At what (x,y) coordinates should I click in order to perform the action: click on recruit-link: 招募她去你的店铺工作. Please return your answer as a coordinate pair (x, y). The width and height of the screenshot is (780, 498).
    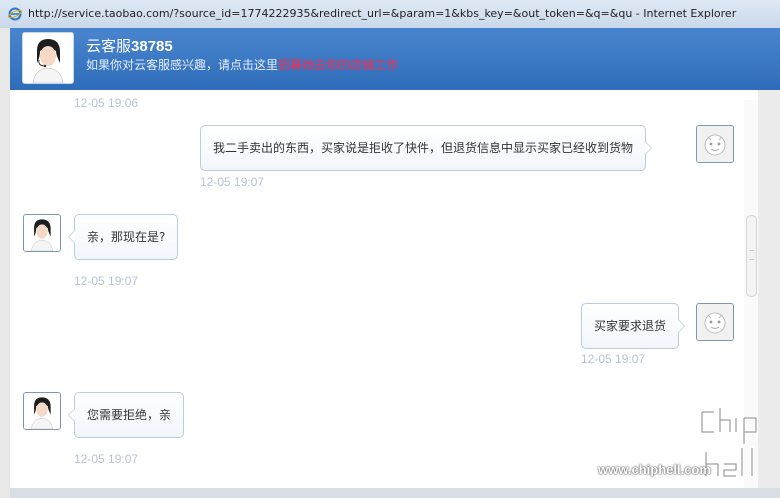
    Looking at the image, I should click on (338, 65).